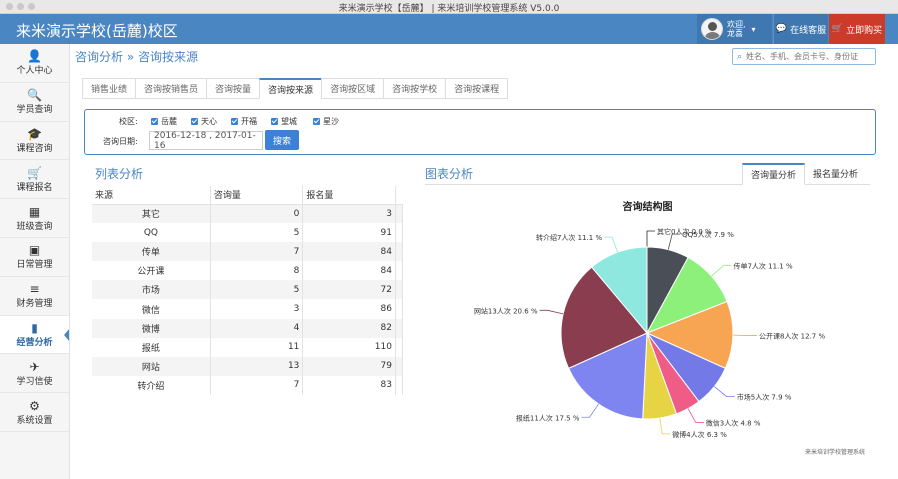 The height and width of the screenshot is (479, 898). Describe the element at coordinates (248, 385) in the screenshot. I see `table-row: 转介绍 7 83` at that location.